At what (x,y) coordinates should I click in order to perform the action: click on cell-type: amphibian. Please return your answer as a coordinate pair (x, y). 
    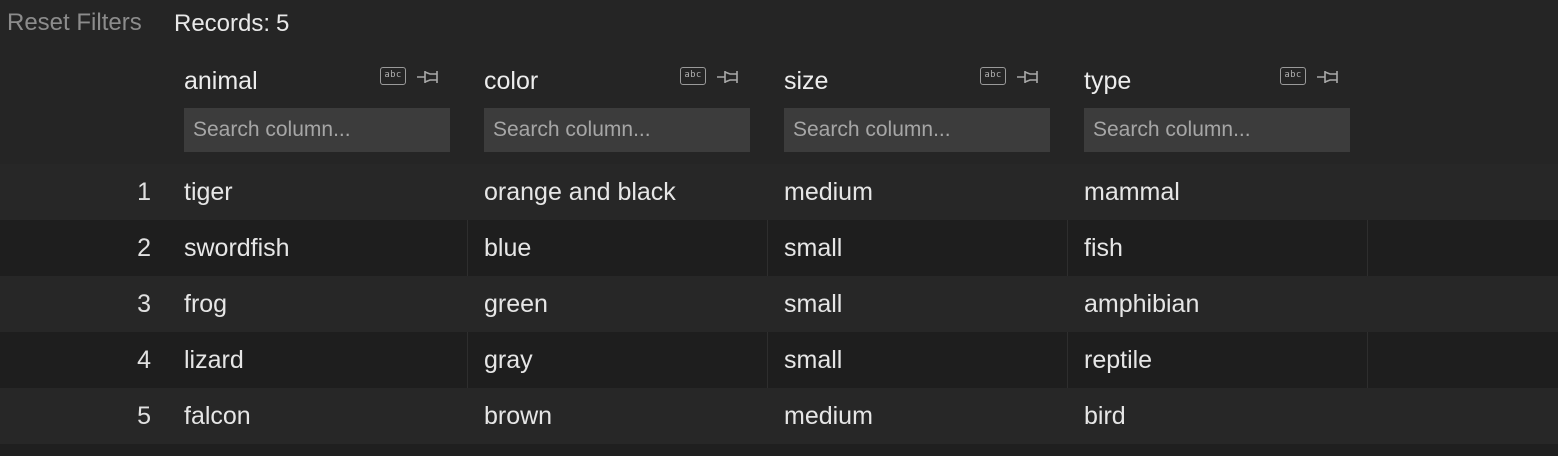
    Looking at the image, I should click on (1141, 304).